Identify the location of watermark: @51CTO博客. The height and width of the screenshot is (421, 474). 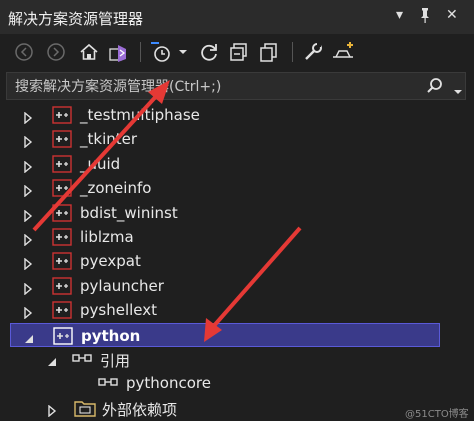
(437, 414).